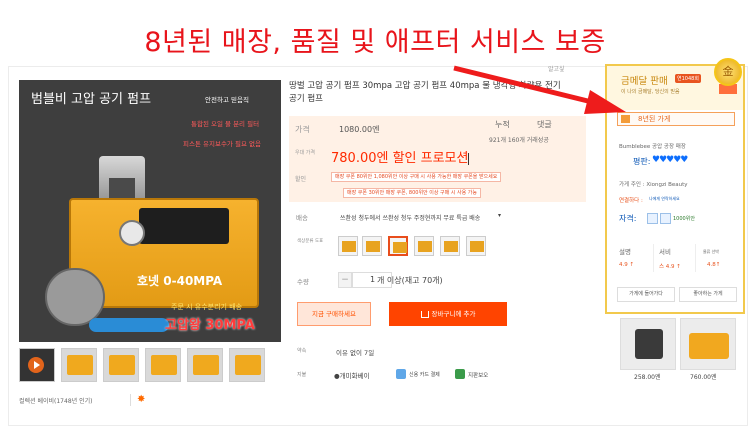 The image size is (750, 432). What do you see at coordinates (625, 119) in the screenshot?
I see `shop-icon` at bounding box center [625, 119].